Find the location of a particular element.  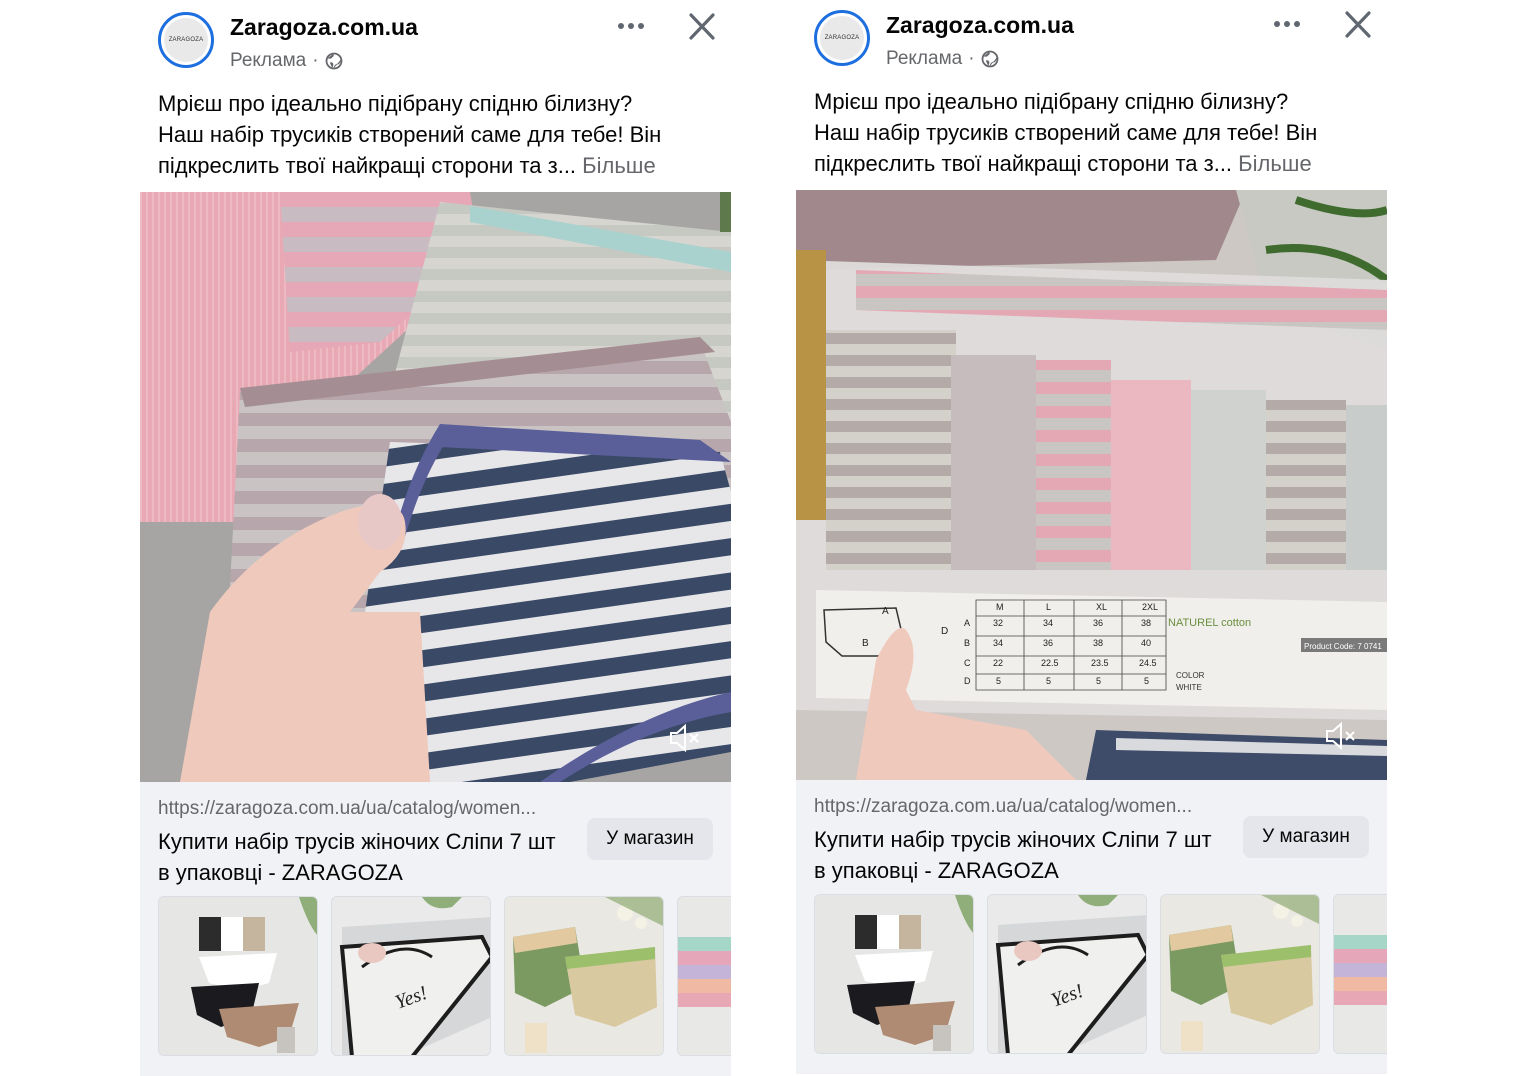

svg-text: D is located at coordinates (944, 631).